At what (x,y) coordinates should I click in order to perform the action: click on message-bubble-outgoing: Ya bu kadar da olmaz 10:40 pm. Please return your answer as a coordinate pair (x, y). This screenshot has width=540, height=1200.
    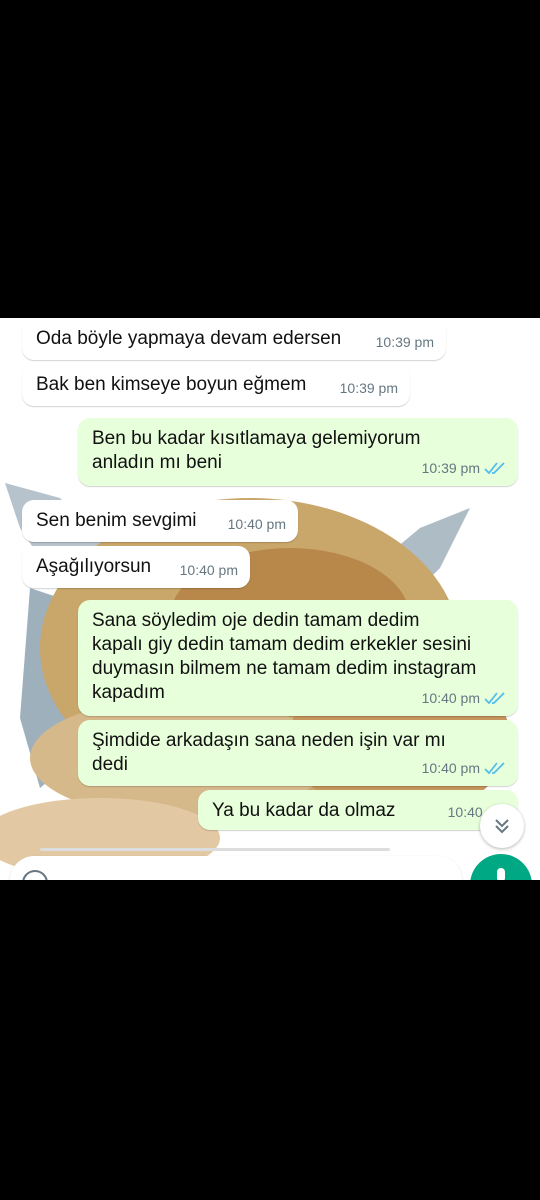
    Looking at the image, I should click on (358, 810).